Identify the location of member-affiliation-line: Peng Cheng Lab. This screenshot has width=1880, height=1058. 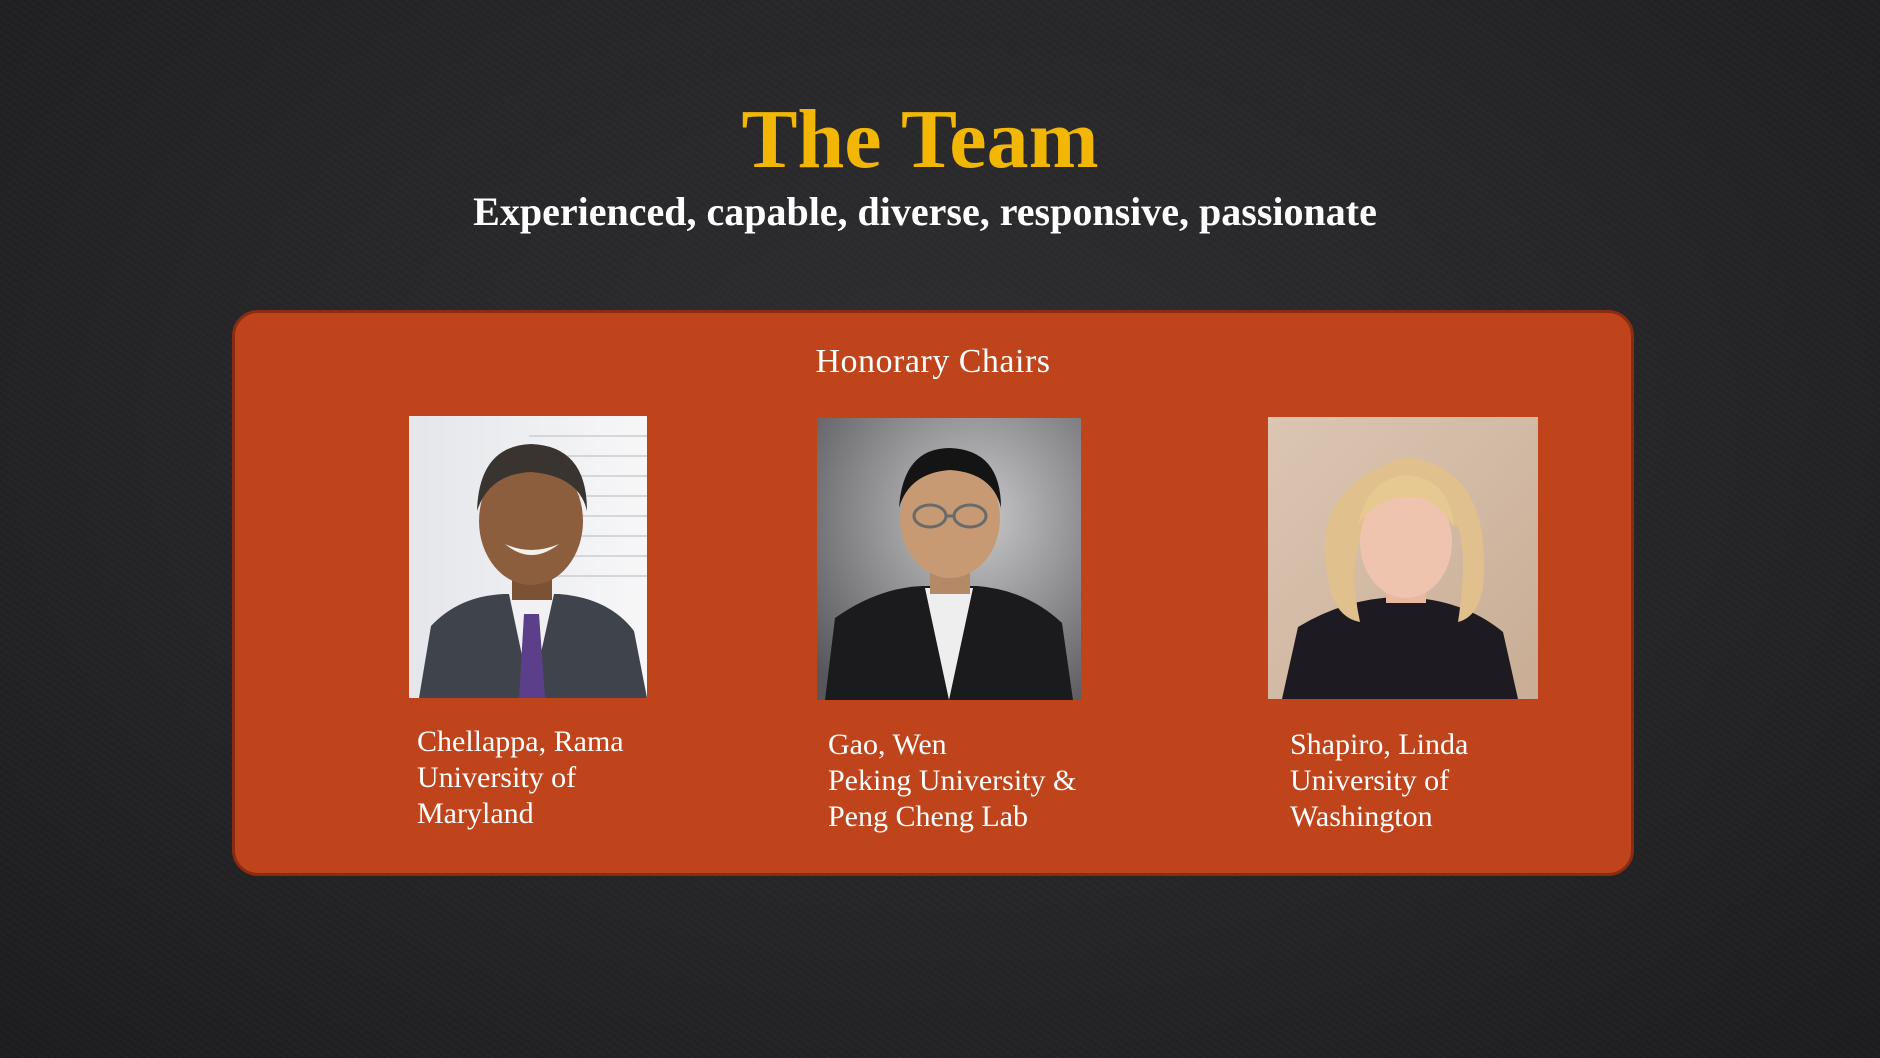
(928, 816).